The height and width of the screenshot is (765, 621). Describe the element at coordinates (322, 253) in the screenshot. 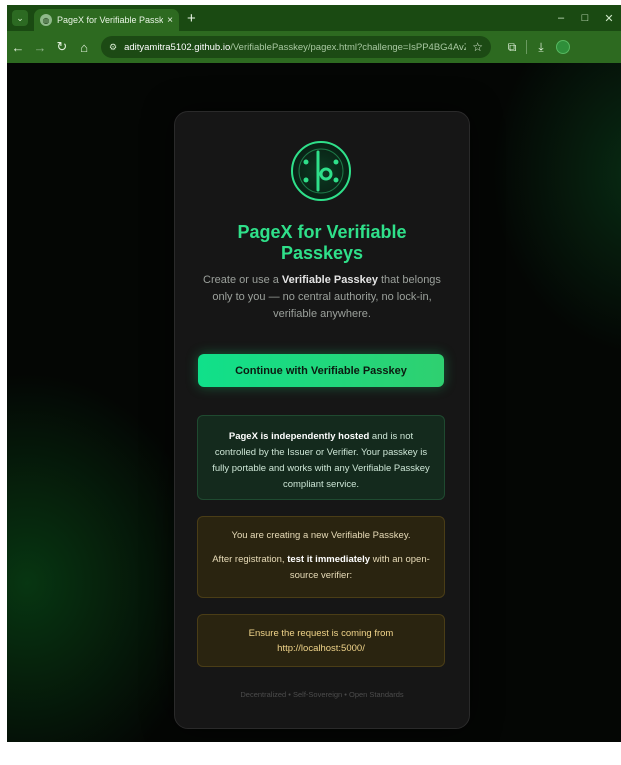

I see `title-line-2: Passkeys` at that location.